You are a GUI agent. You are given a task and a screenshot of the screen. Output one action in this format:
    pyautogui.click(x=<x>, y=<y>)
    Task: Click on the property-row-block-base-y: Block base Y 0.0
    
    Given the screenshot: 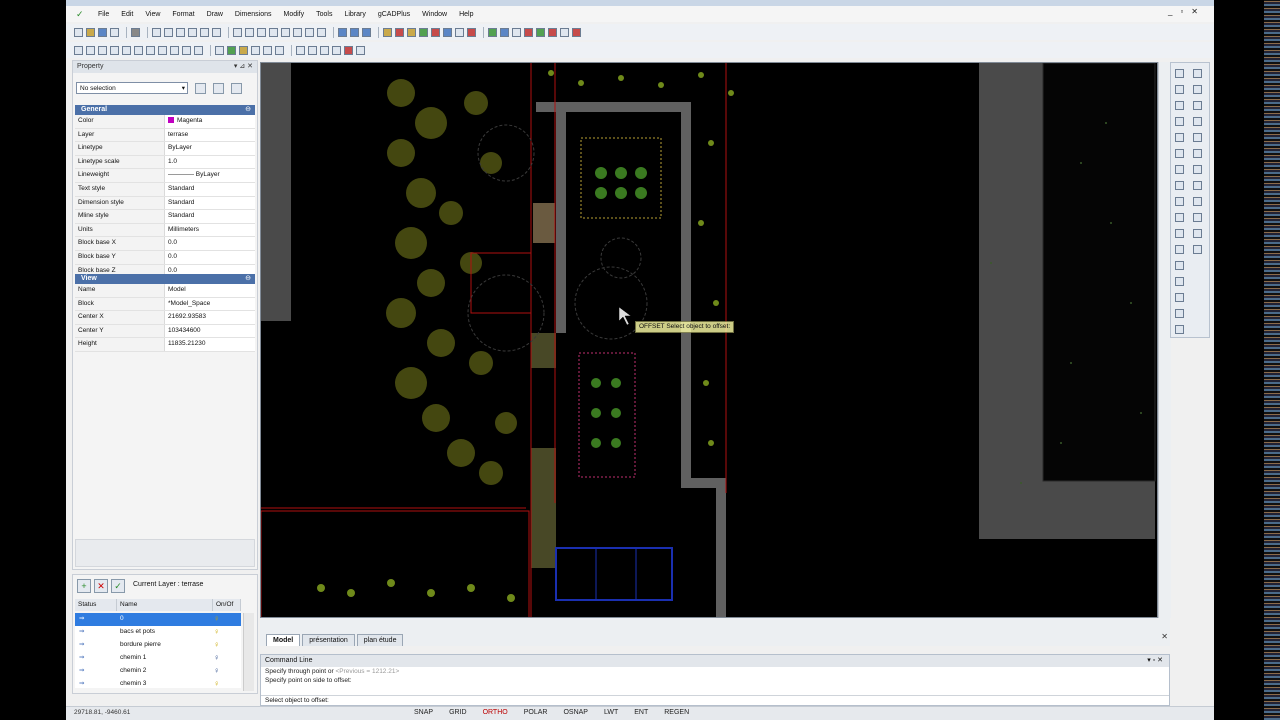 What is the action you would take?
    pyautogui.click(x=165, y=257)
    